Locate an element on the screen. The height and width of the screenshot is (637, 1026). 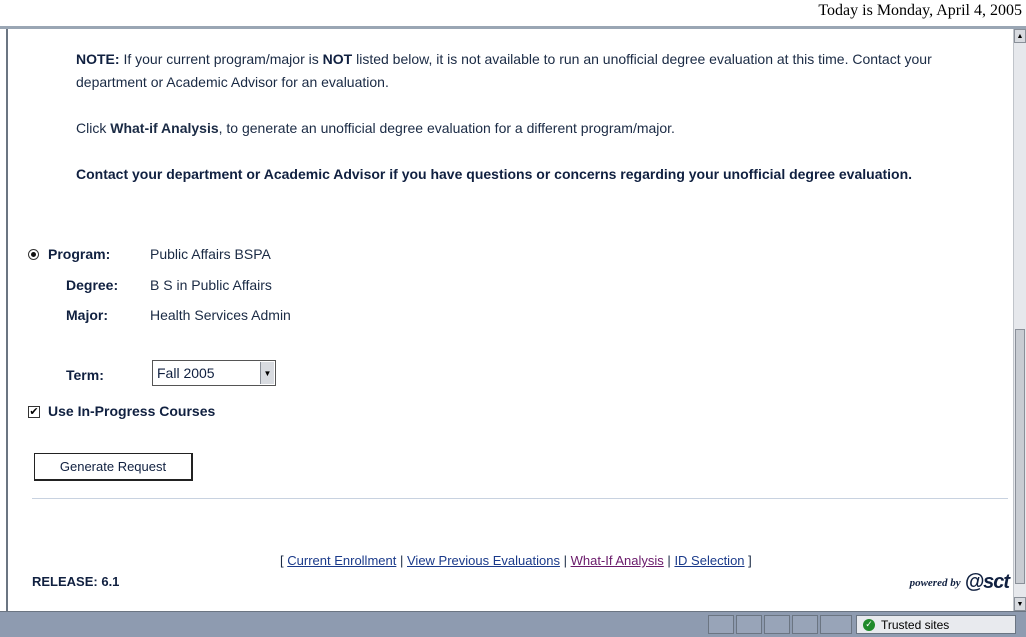
whatif-label: What-if Analysis is located at coordinates (164, 128).